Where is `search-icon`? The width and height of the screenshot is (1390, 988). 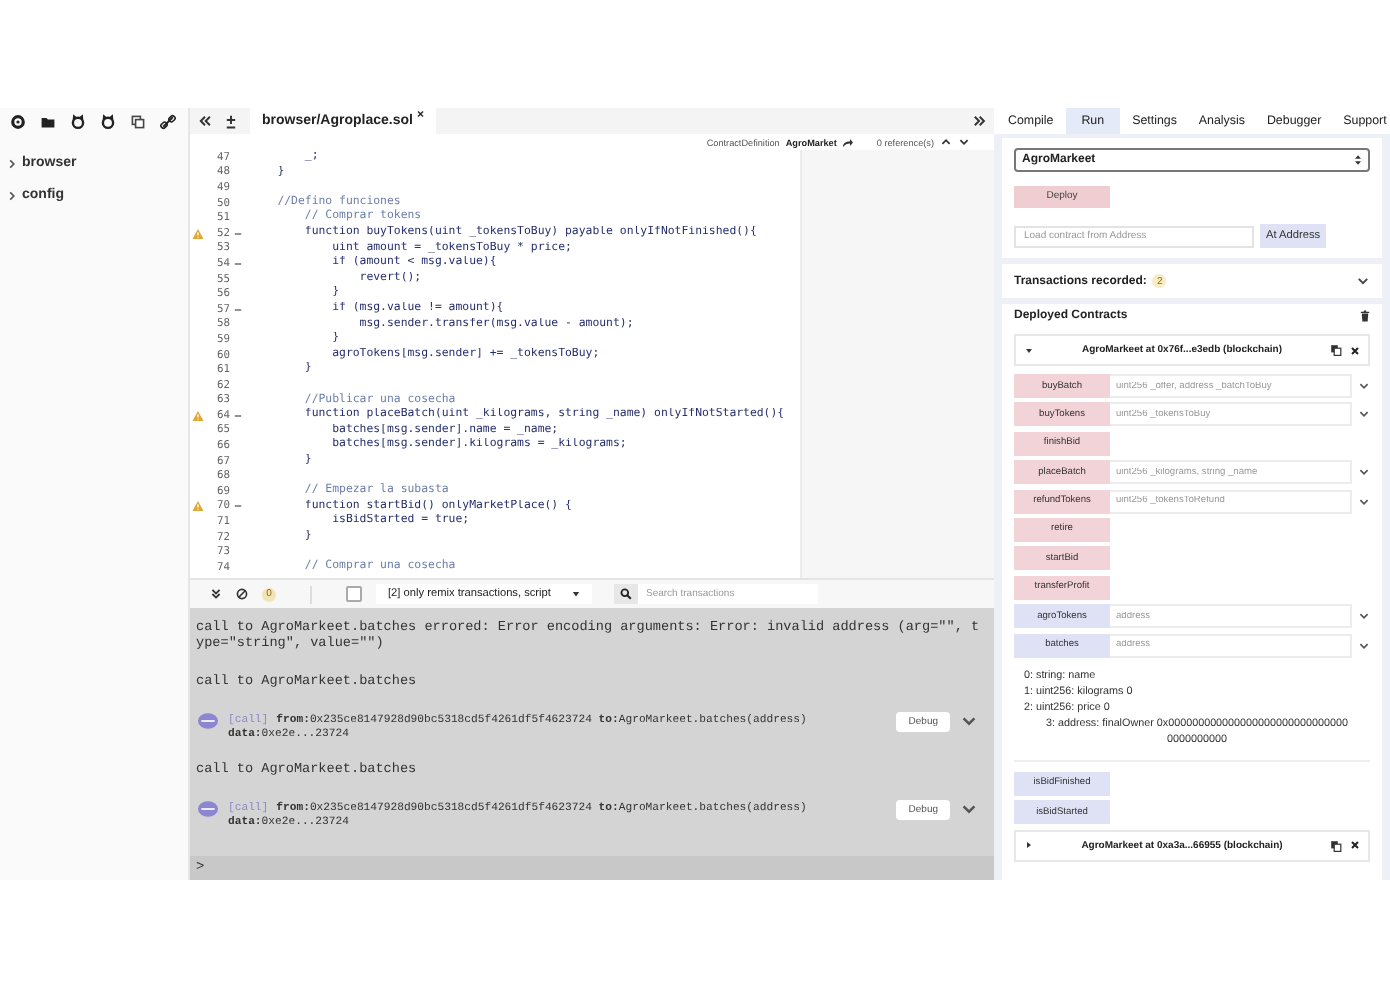 search-icon is located at coordinates (626, 594).